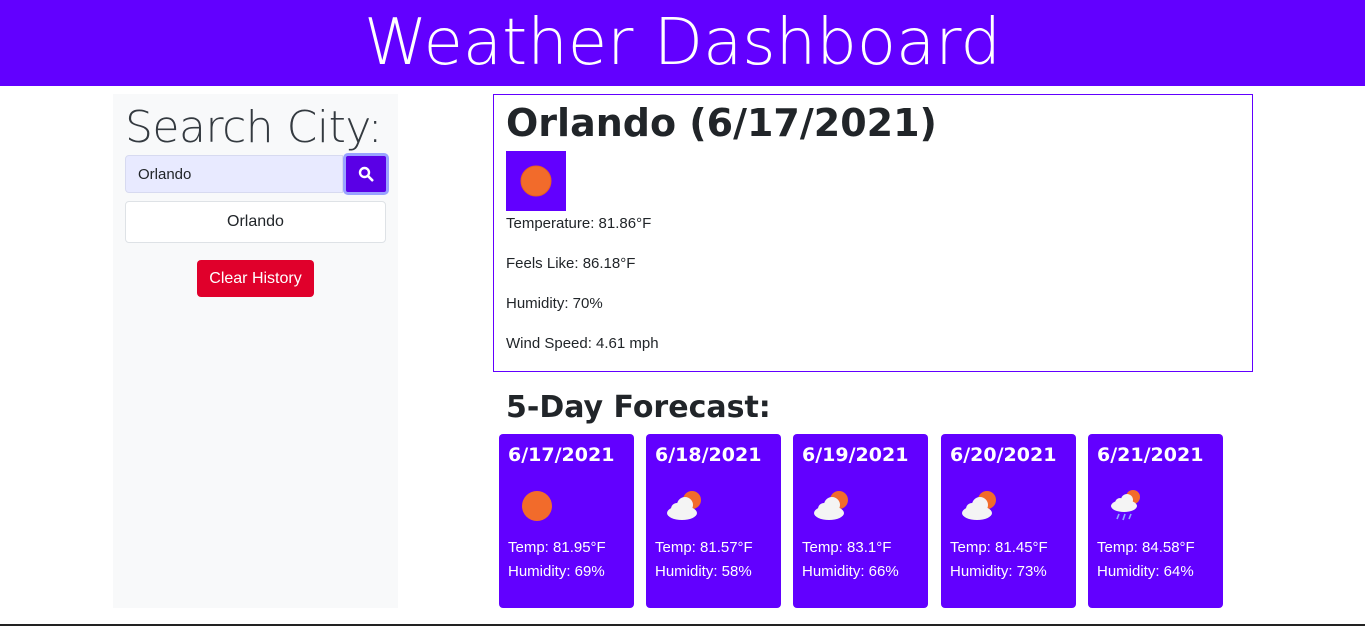 The image size is (1365, 626). I want to click on forecast-humidity: Humidity: 73%, so click(998, 571).